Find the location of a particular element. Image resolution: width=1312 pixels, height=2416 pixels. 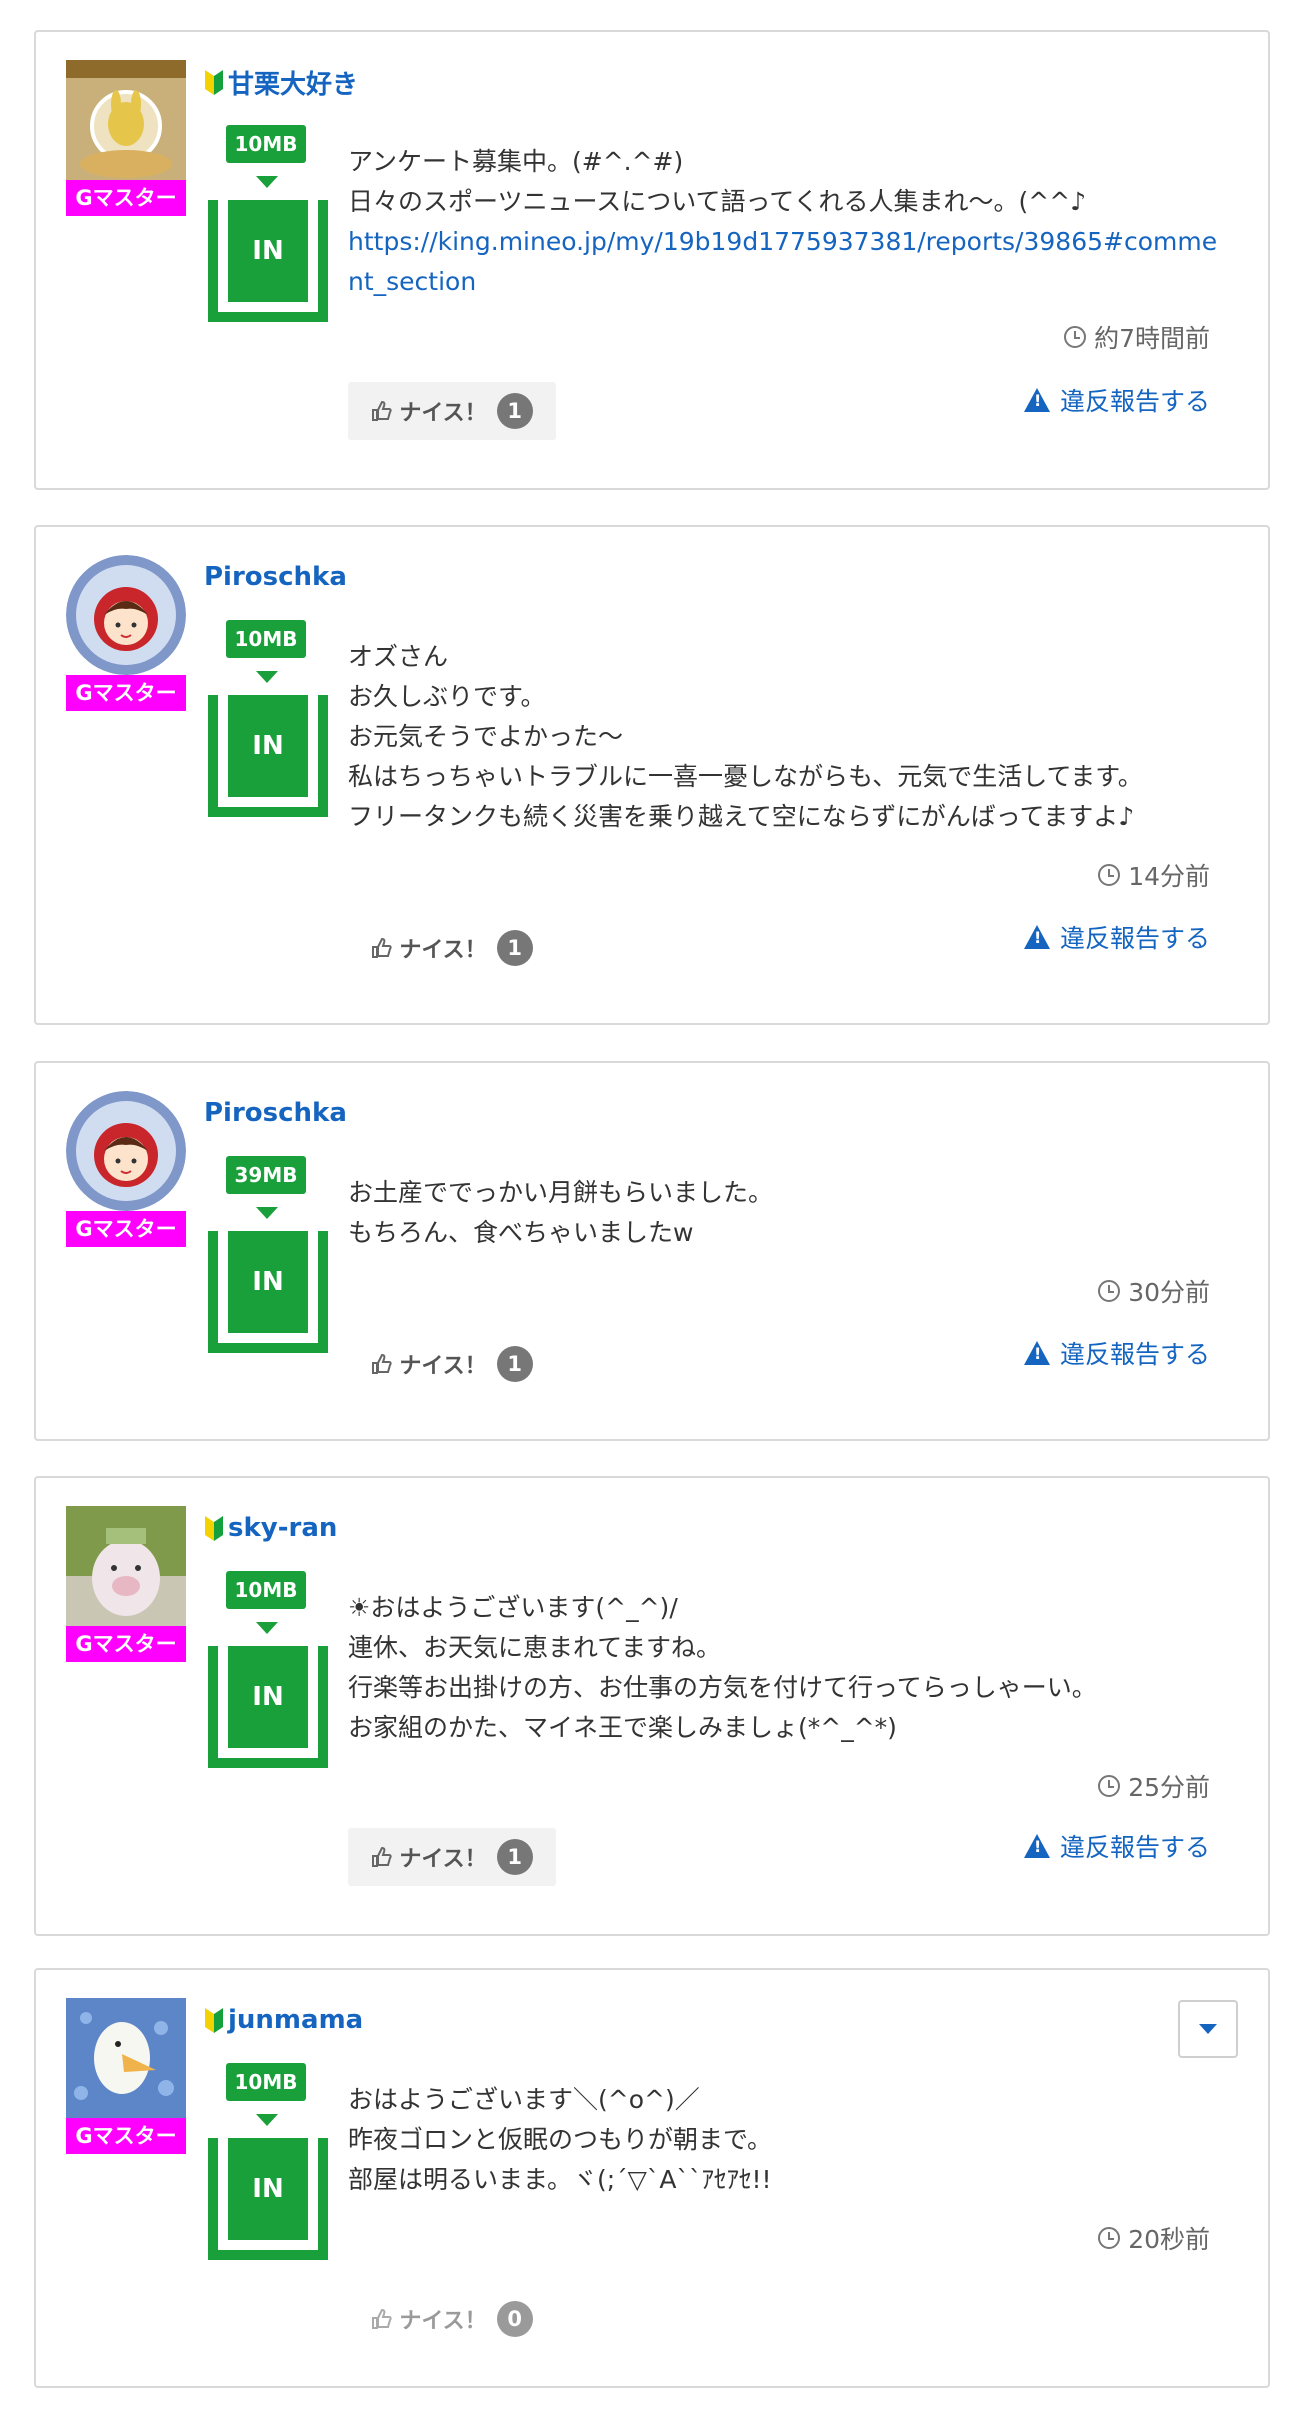

timestamp: 25分前 is located at coordinates (1154, 1786).